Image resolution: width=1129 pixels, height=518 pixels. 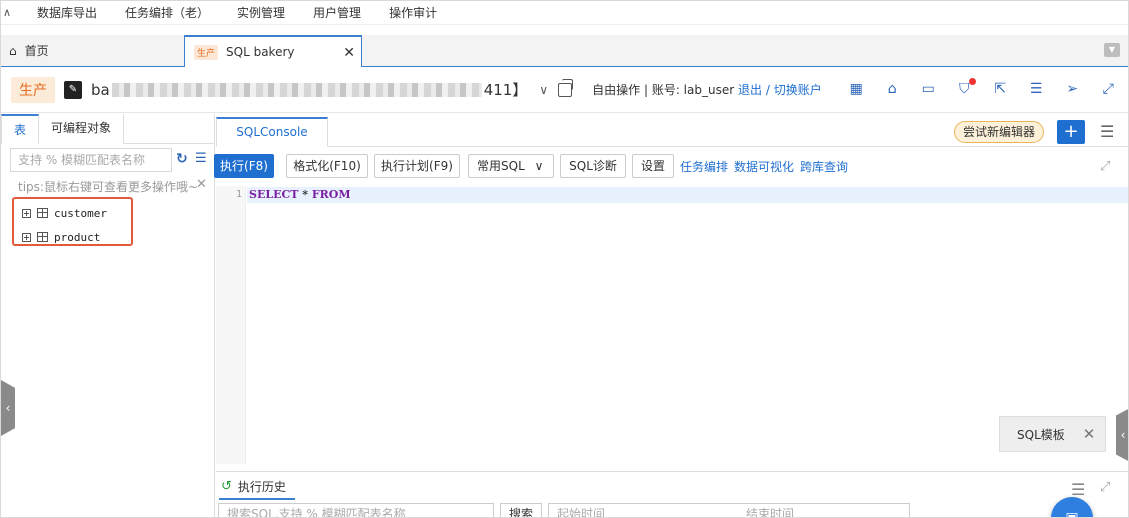 What do you see at coordinates (8, 408) in the screenshot?
I see `collapse-left-panel-icon: ‹` at bounding box center [8, 408].